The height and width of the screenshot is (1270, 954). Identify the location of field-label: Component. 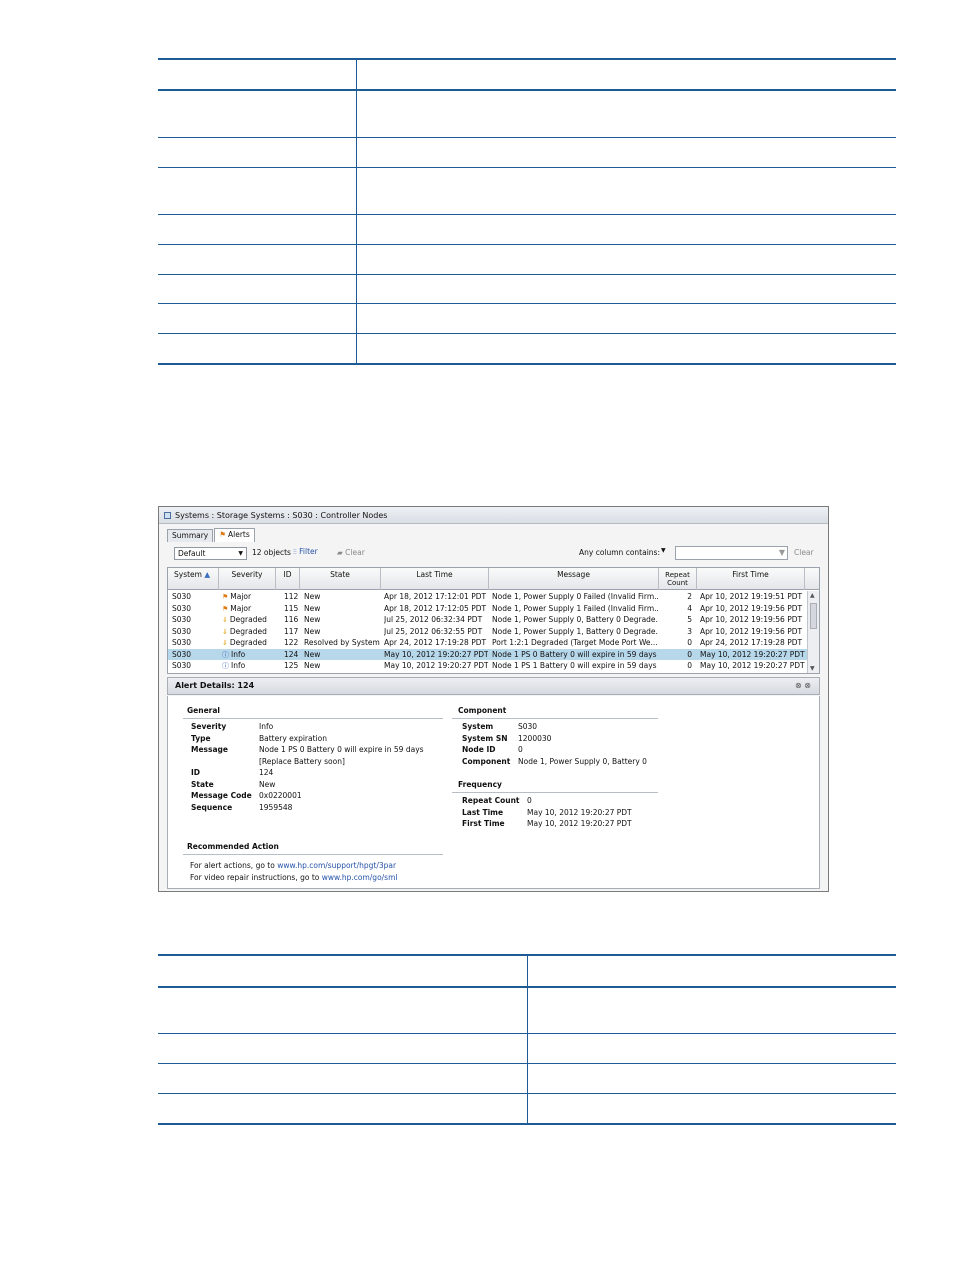
(486, 761).